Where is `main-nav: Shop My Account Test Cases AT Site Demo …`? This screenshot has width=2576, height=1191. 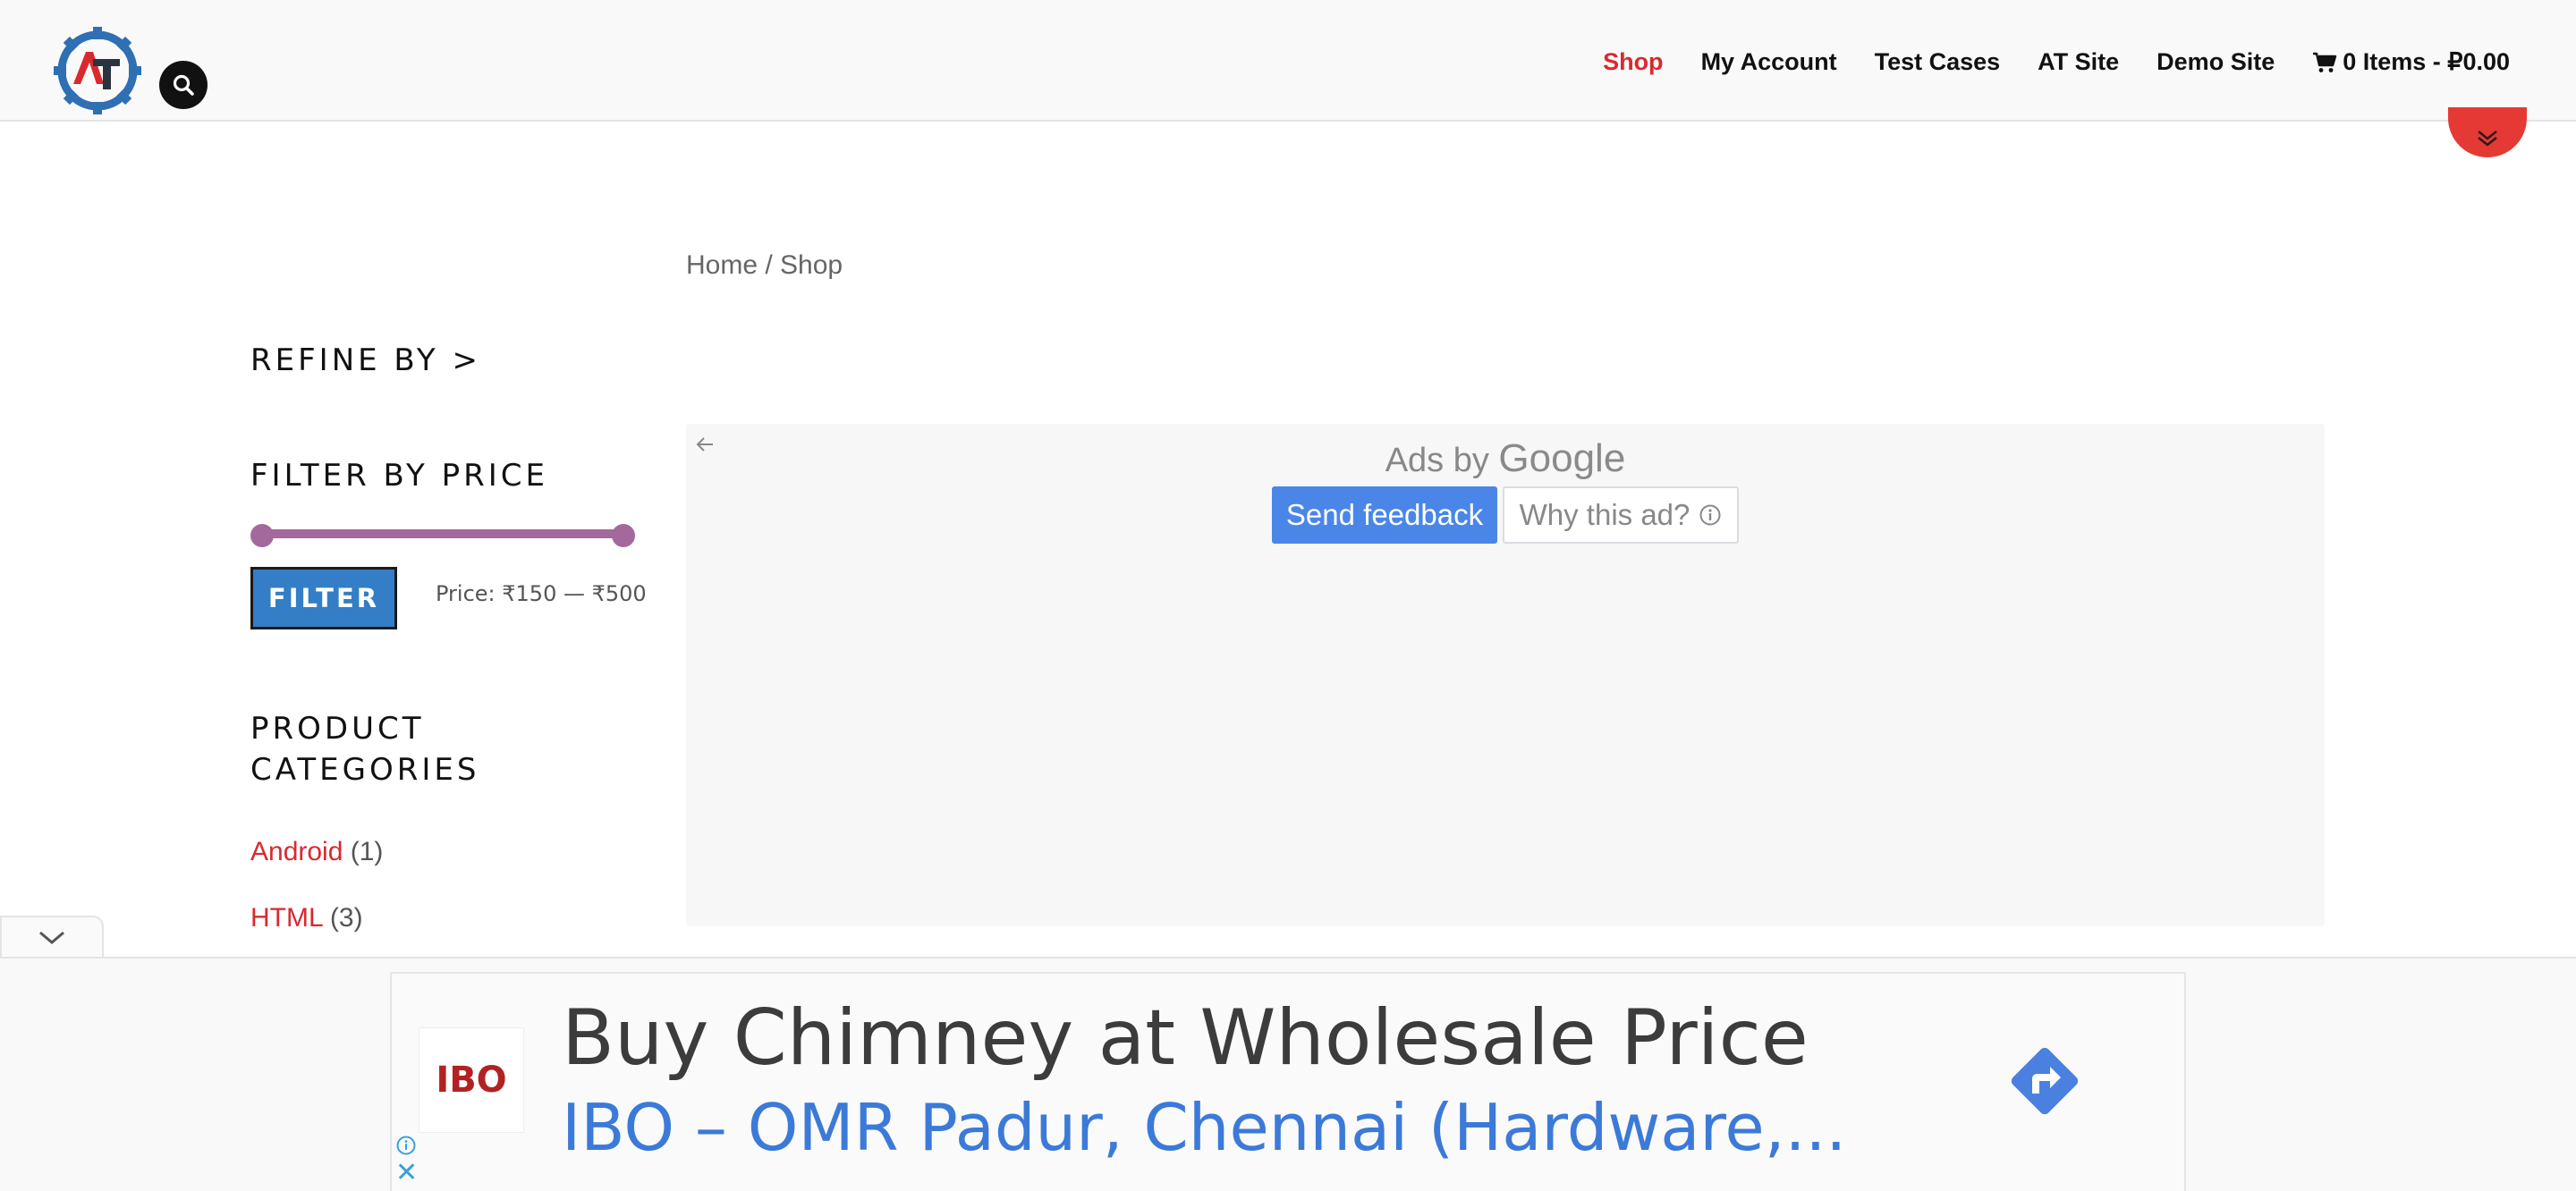 main-nav: Shop My Account Test Cases AT Site Demo … is located at coordinates (2056, 62).